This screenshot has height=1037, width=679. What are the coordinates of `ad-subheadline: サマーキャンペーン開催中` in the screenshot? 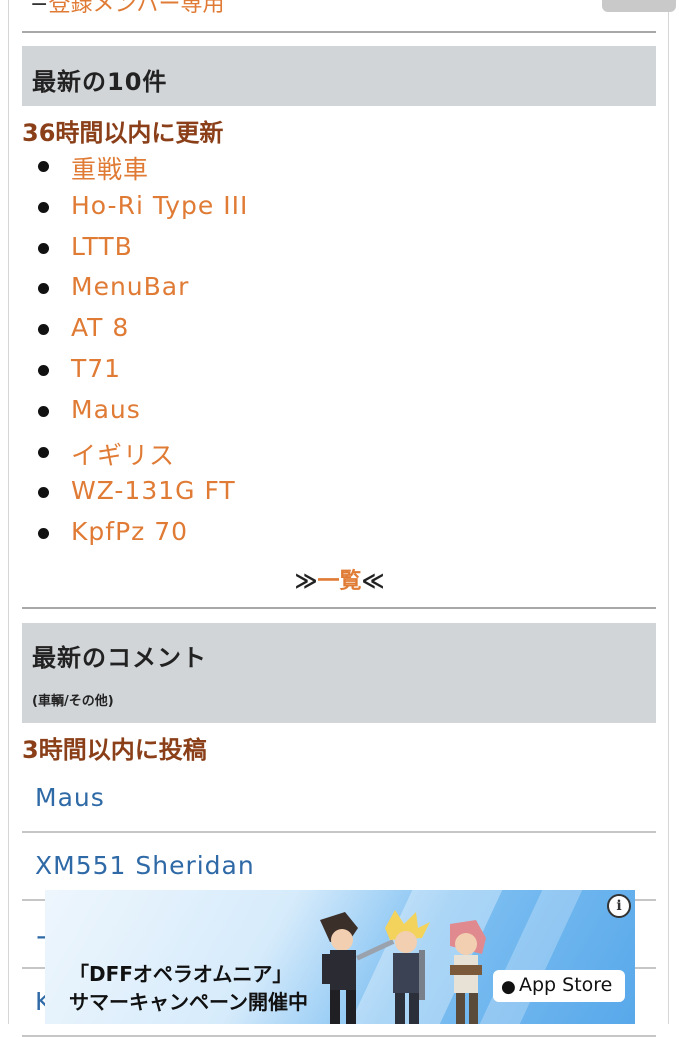 It's located at (188, 1002).